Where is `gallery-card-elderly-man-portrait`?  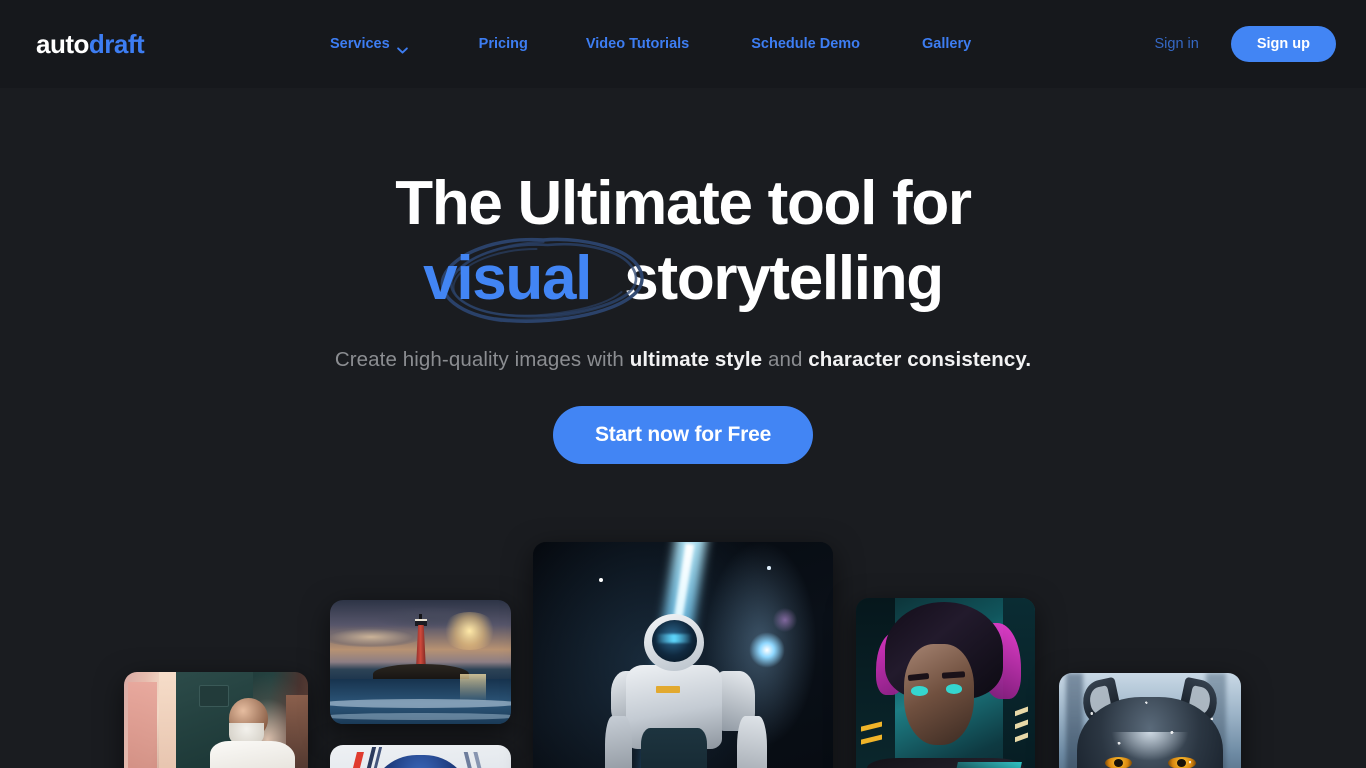
gallery-card-elderly-man-portrait is located at coordinates (216, 720).